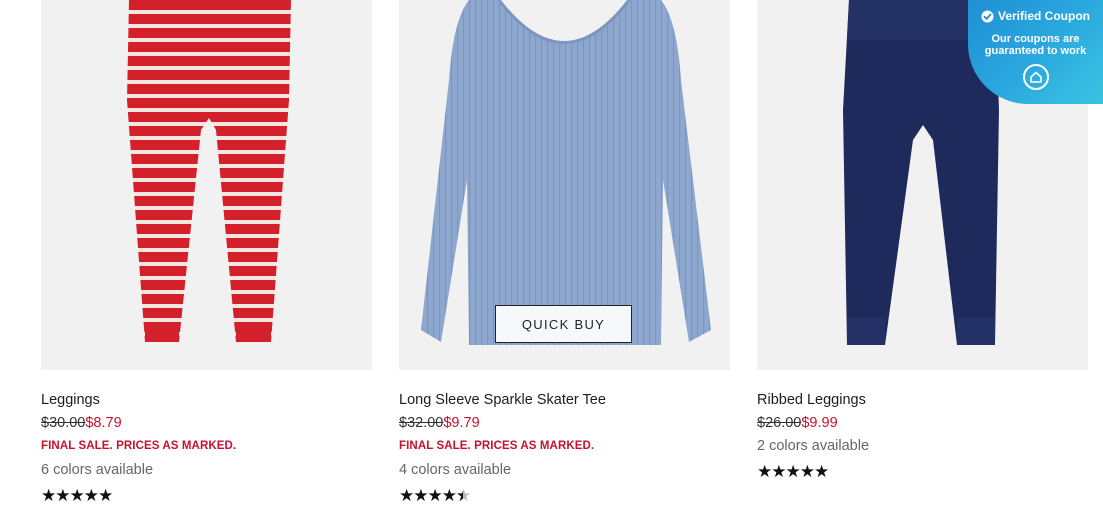 The width and height of the screenshot is (1103, 516). I want to click on sale-price: $9.79, so click(461, 423).